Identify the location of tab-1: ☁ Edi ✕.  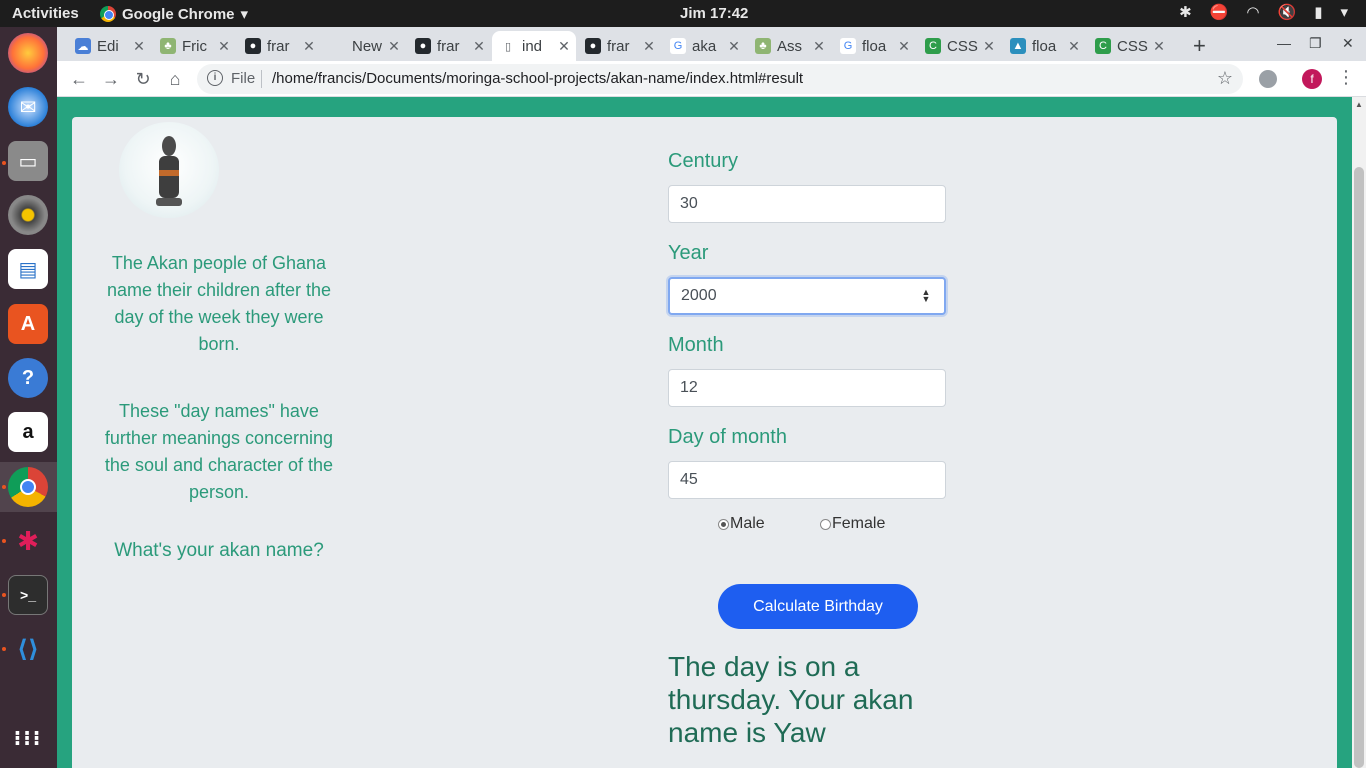
(109, 46).